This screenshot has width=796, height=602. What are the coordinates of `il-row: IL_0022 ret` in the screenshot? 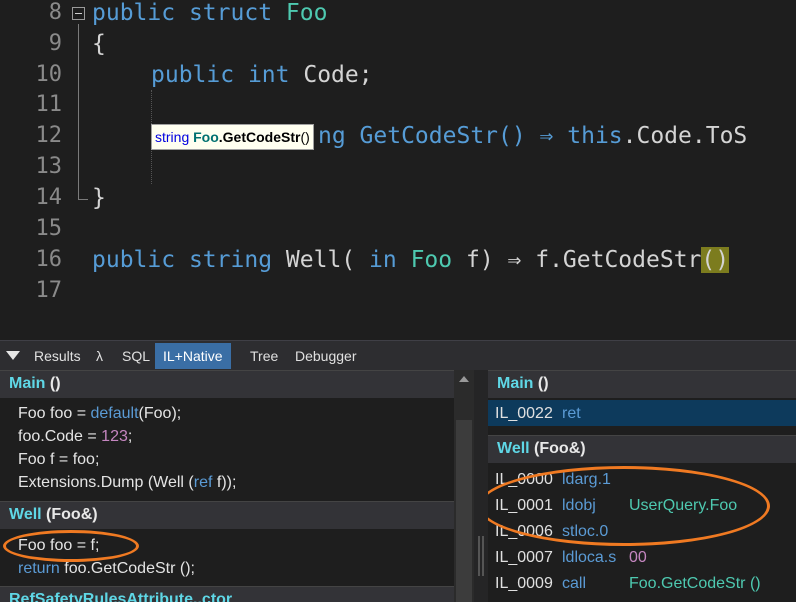 It's located at (562, 413).